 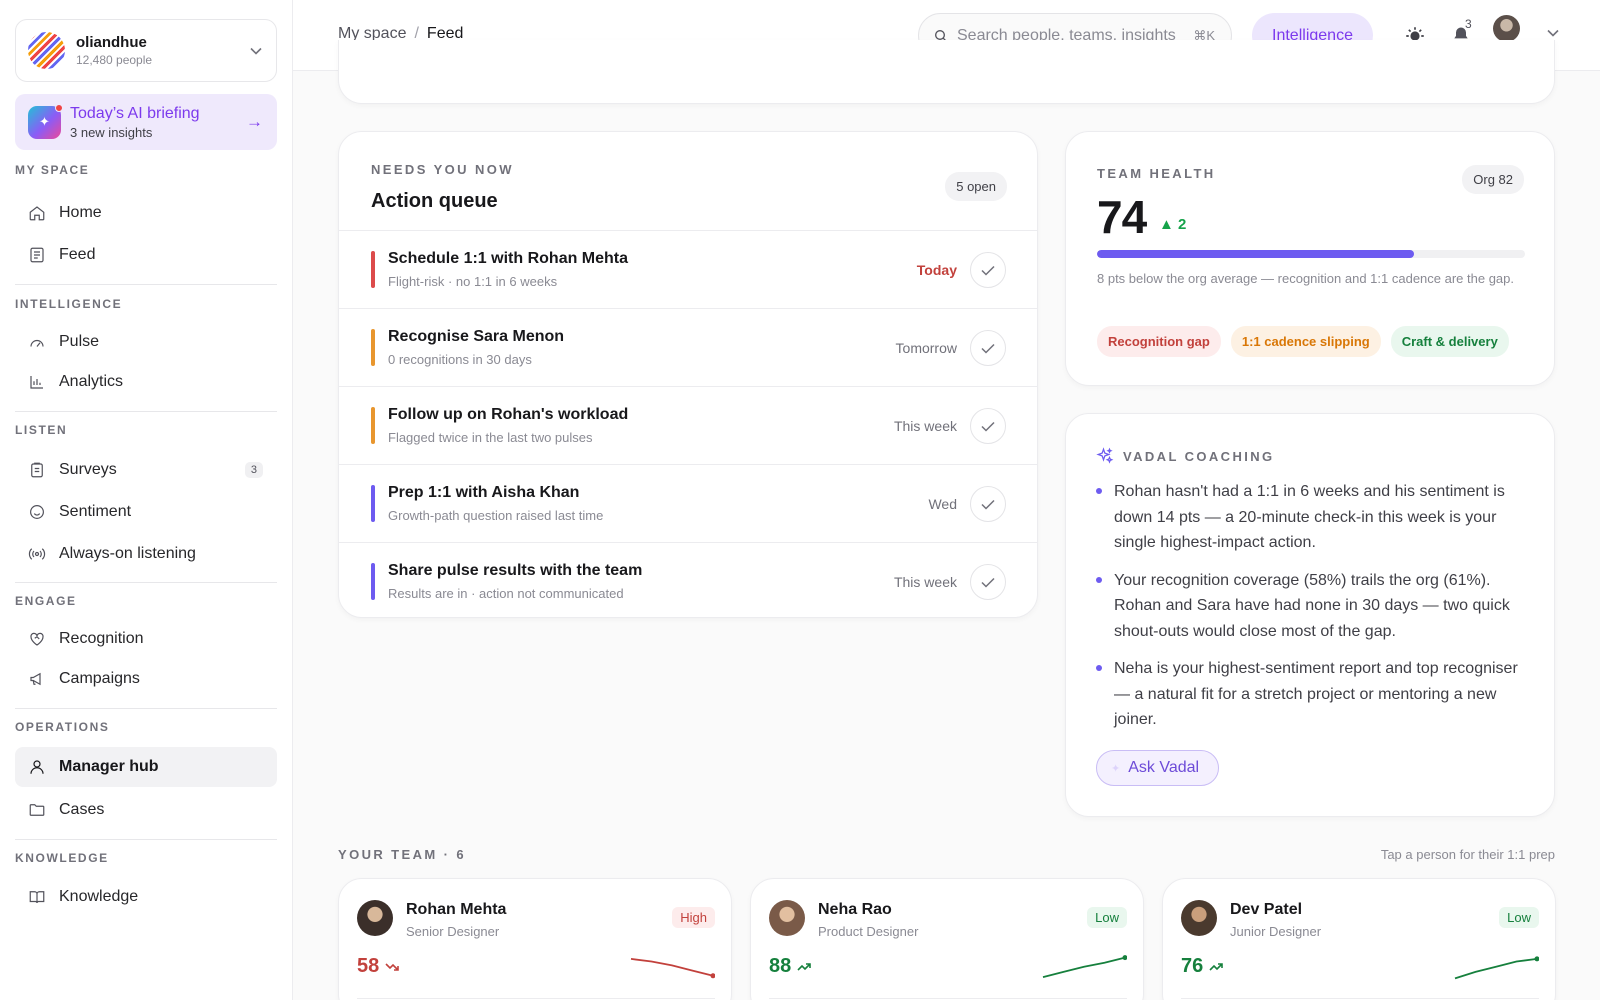 I want to click on sidebar-item-surveys: Surveys 3, so click(x=146, y=470).